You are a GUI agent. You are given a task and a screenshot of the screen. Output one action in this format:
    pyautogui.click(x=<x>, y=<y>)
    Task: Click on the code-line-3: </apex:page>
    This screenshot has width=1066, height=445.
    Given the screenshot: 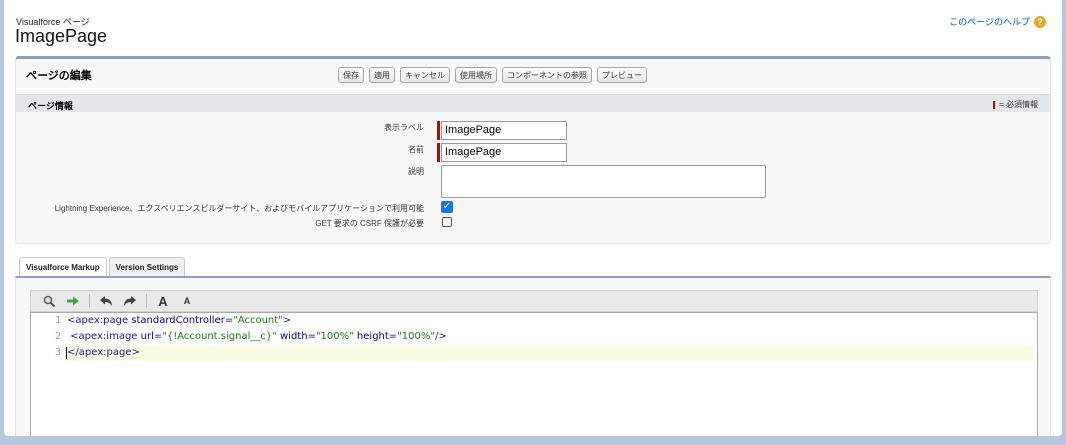 What is the action you would take?
    pyautogui.click(x=103, y=352)
    